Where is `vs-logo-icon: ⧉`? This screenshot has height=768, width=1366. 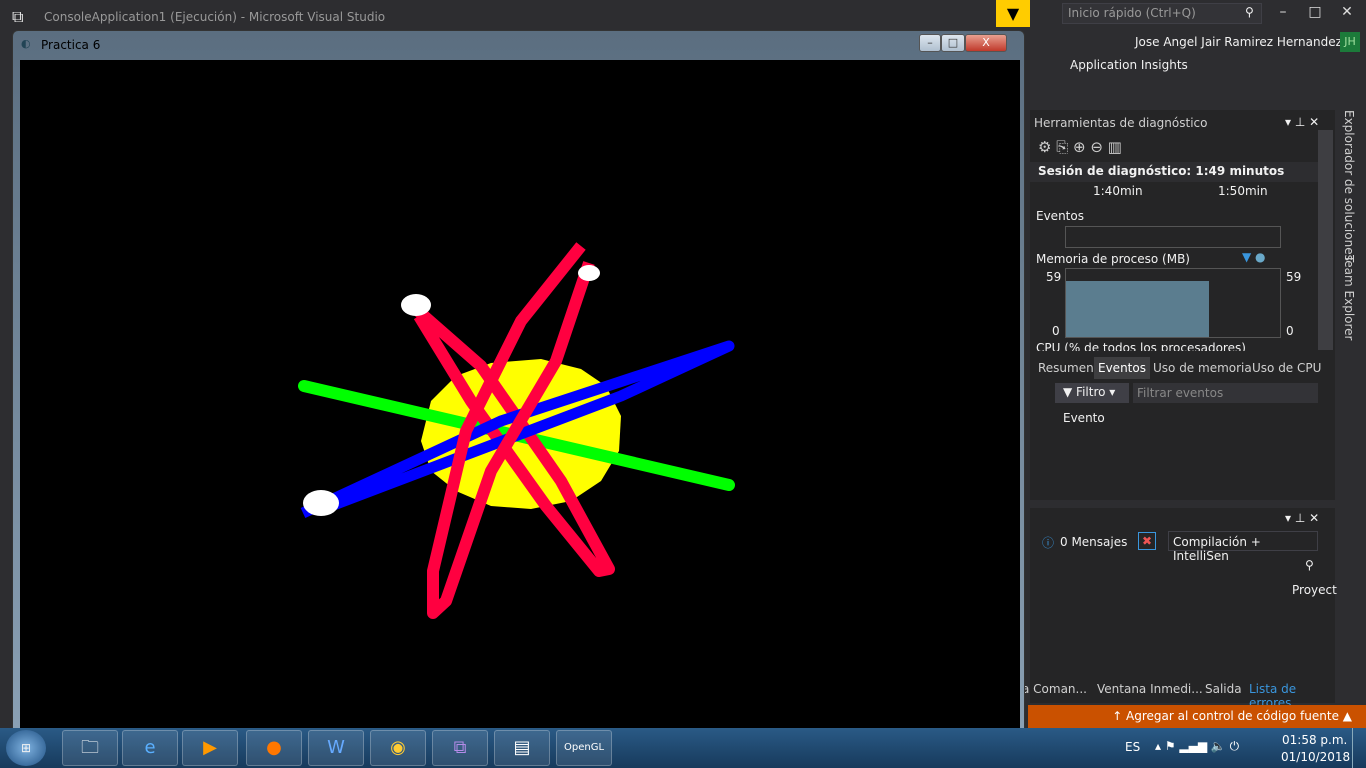
vs-logo-icon: ⧉ is located at coordinates (18, 16).